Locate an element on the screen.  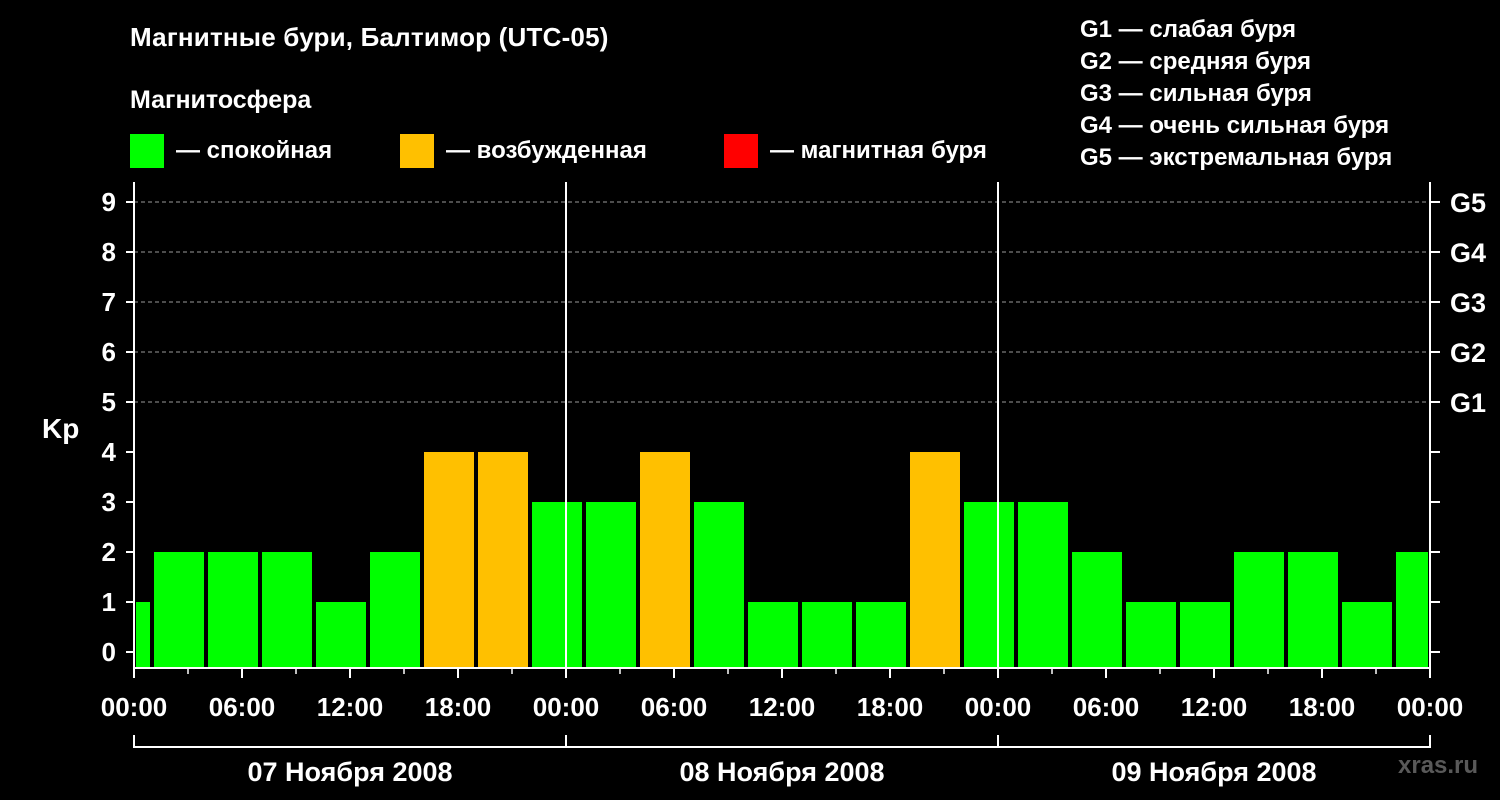
y-tick-label: 8 is located at coordinates (109, 252).